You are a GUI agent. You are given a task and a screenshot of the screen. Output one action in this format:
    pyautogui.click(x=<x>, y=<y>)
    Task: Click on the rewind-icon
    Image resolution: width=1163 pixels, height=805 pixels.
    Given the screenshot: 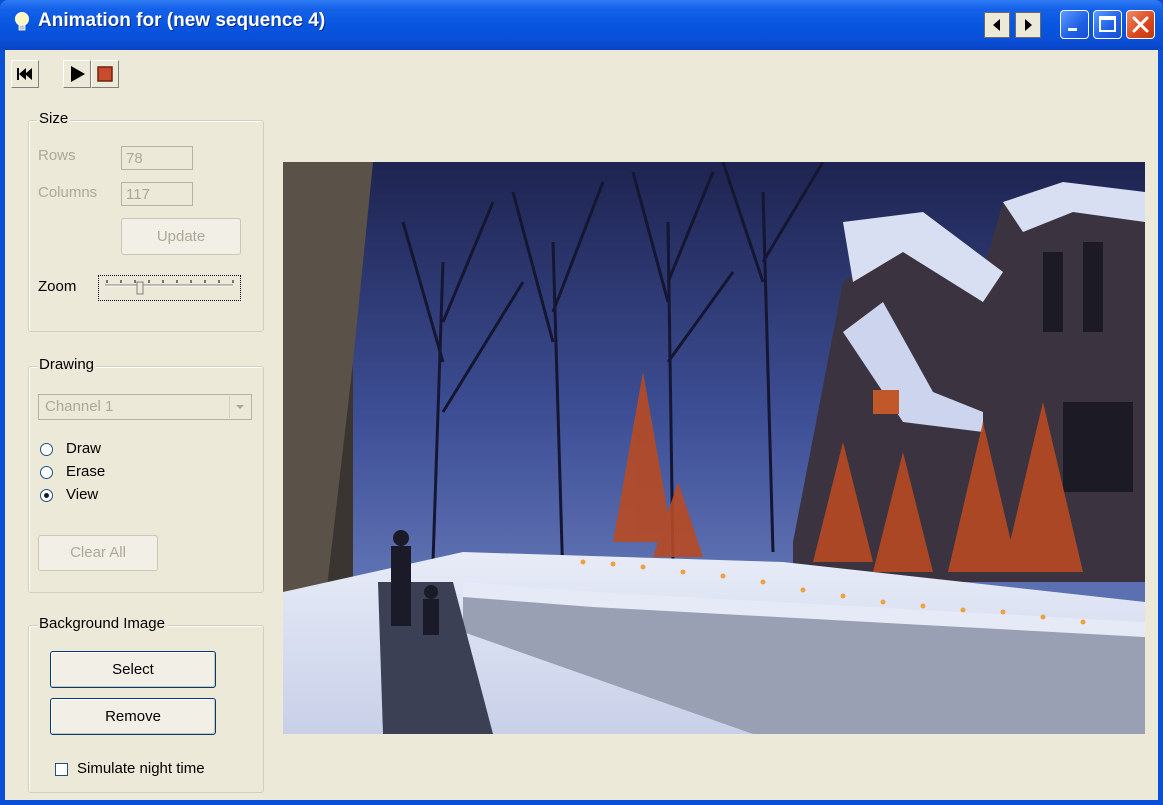 What is the action you would take?
    pyautogui.click(x=24, y=74)
    